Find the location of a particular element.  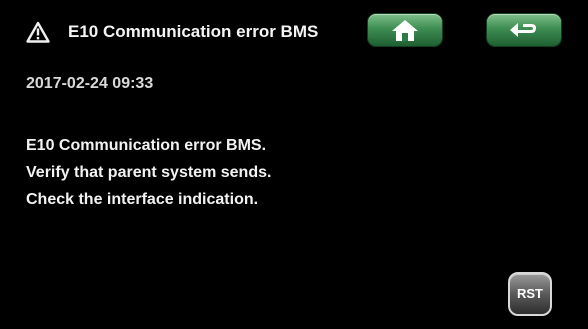

event-timestamp: 2017-02-24 09:33 is located at coordinates (90, 83).